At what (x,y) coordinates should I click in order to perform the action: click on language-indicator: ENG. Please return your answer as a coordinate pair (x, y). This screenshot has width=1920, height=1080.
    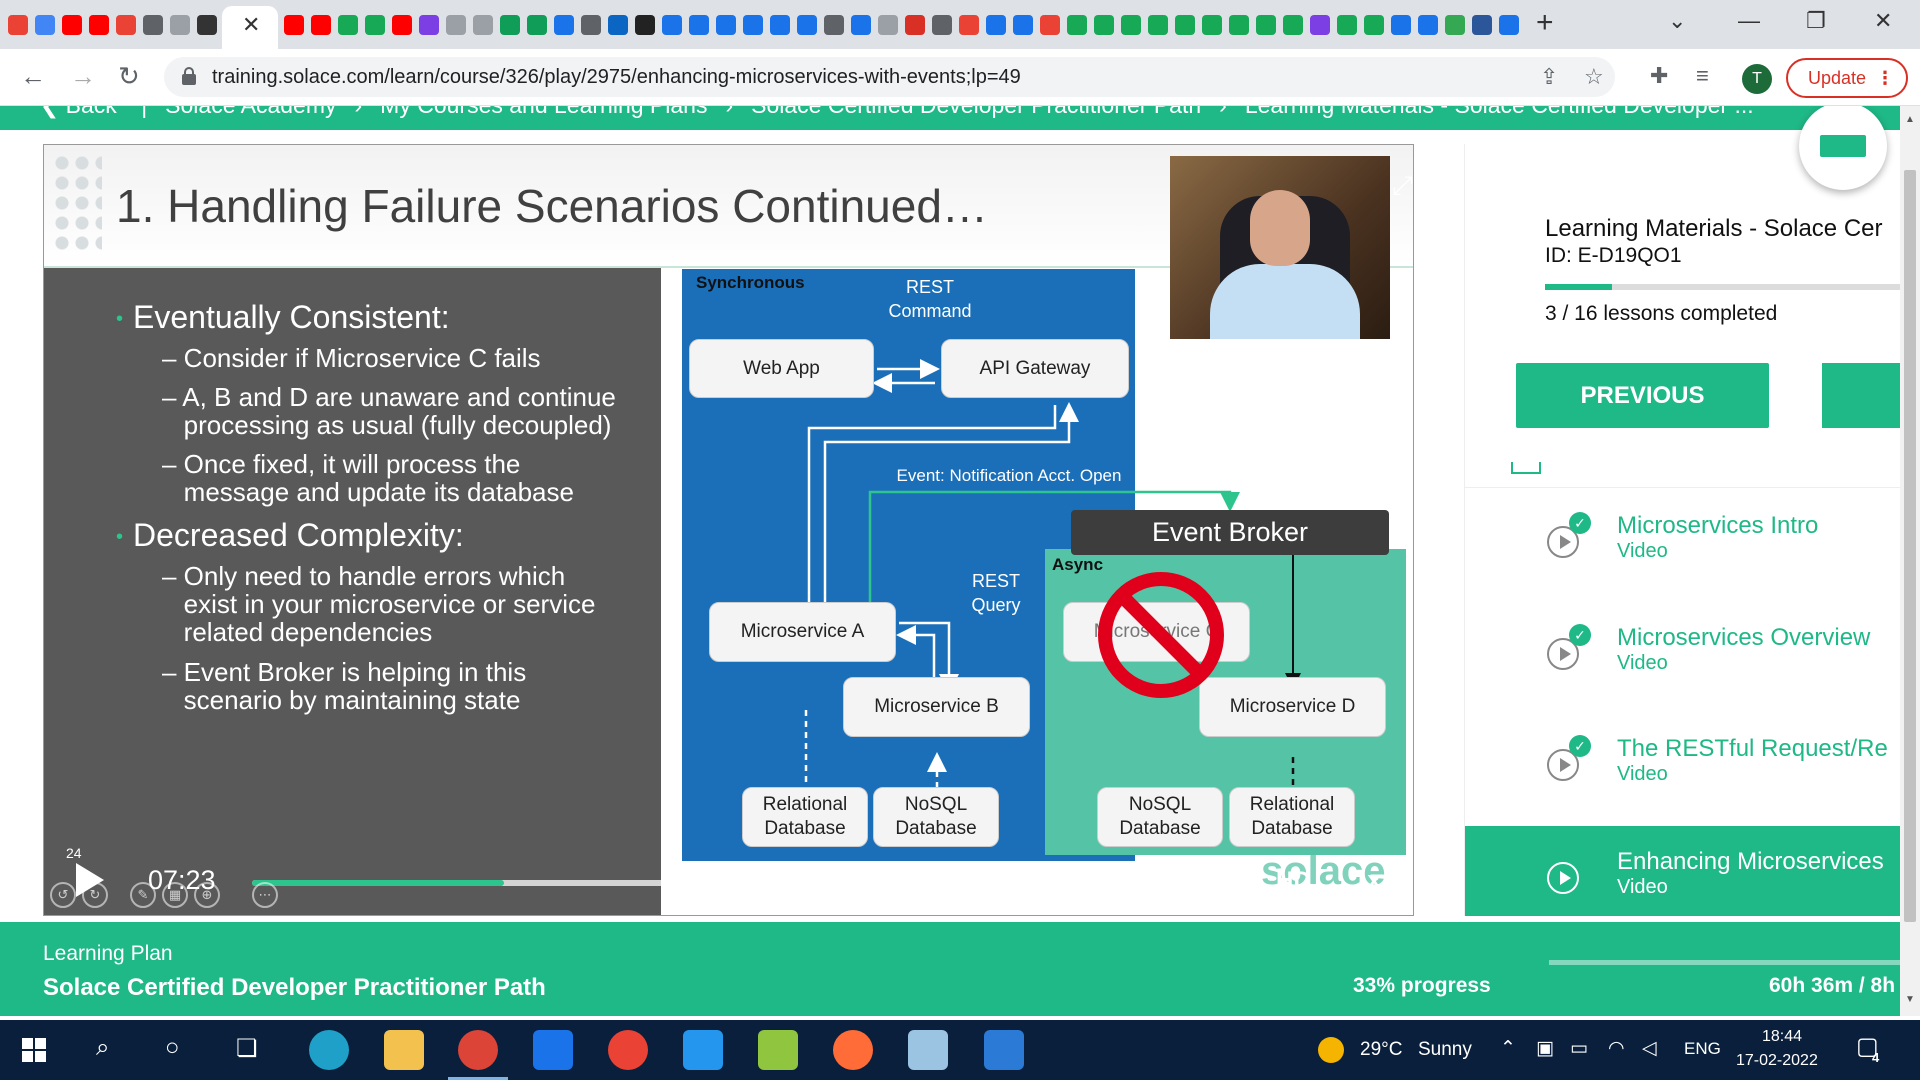
    Looking at the image, I should click on (1702, 1049).